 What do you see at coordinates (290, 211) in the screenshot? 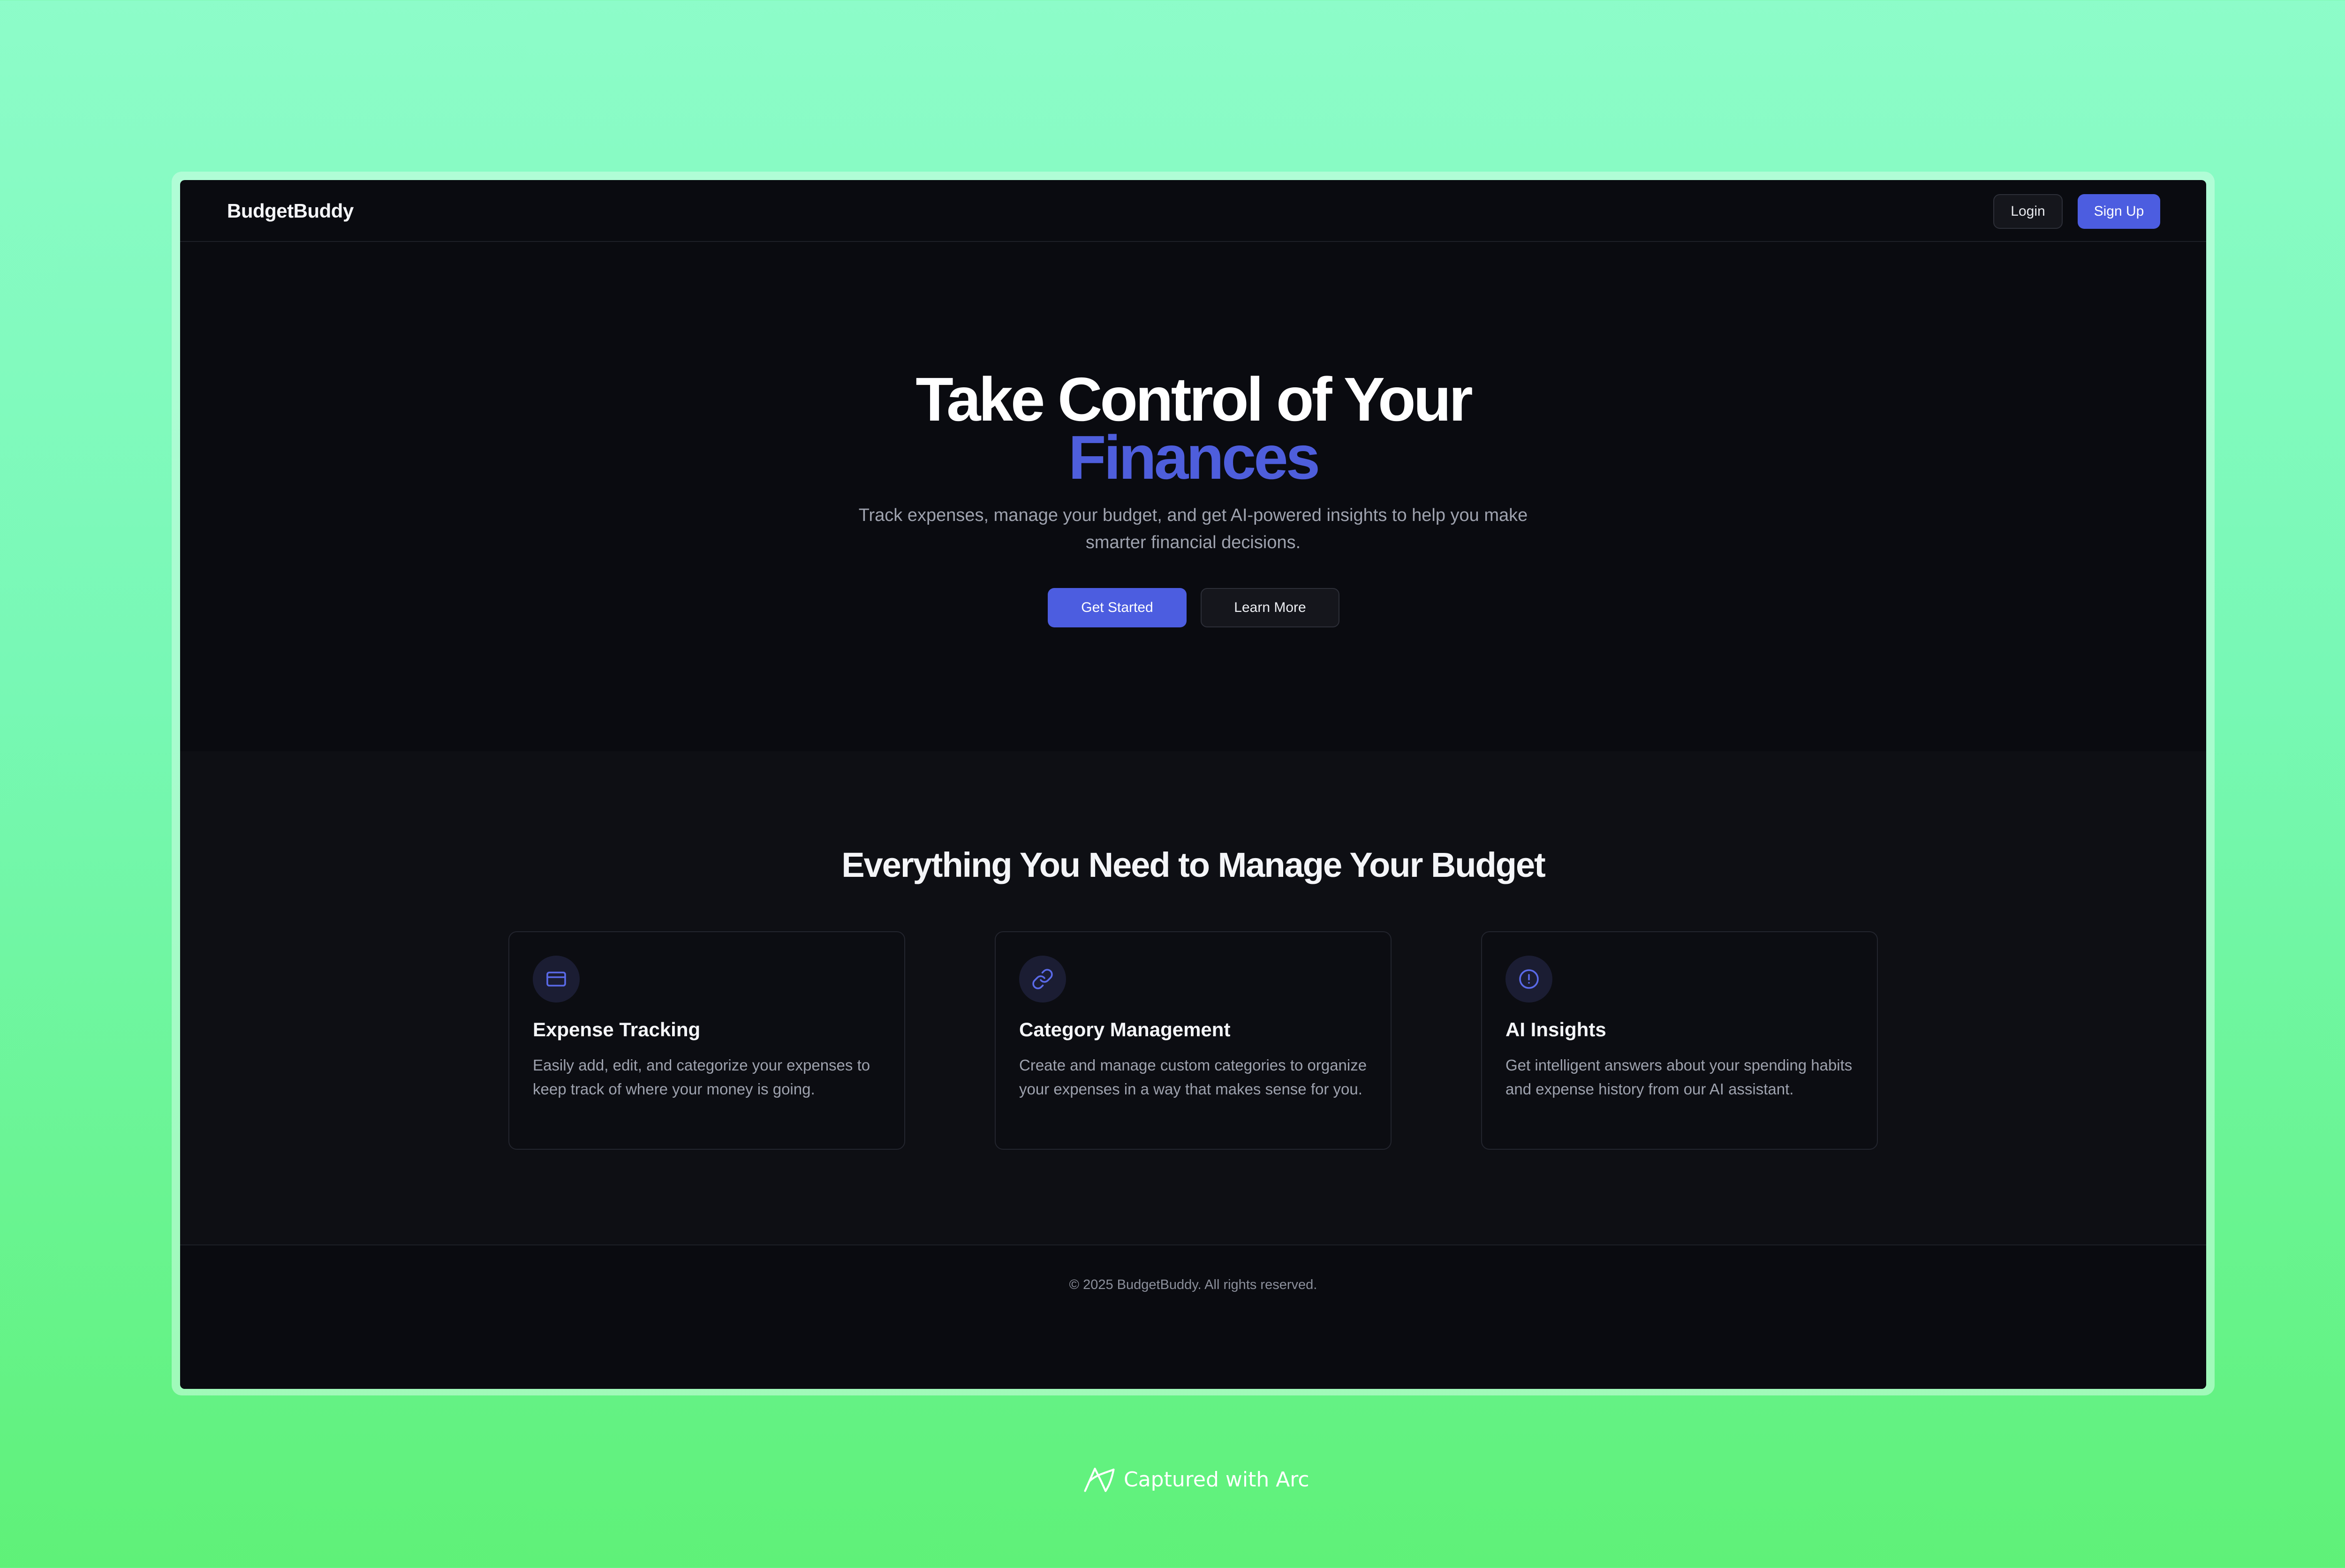
I see `brand-logo: BudgetBuddy` at bounding box center [290, 211].